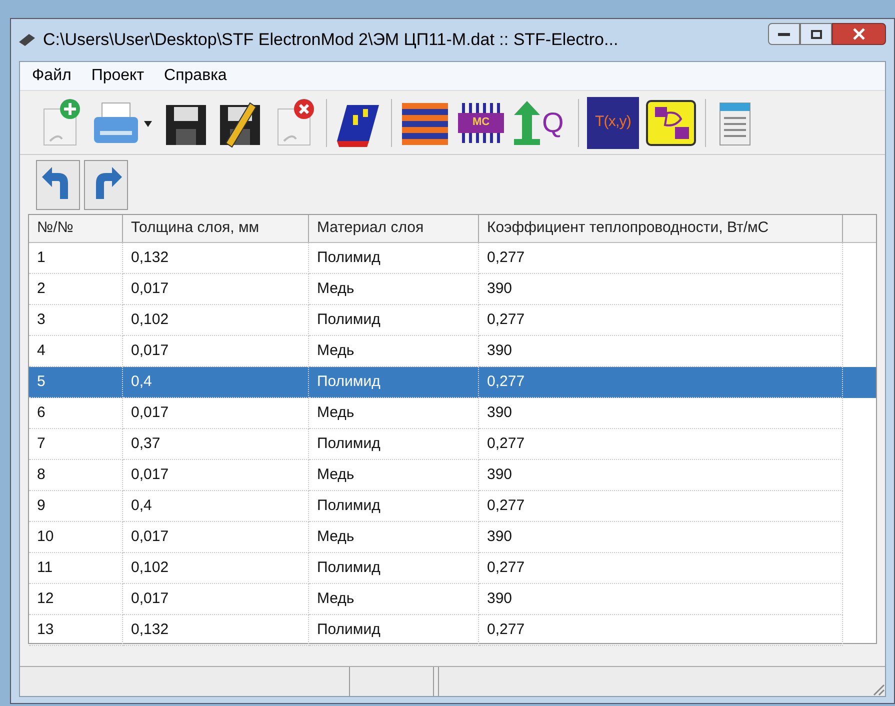 Image resolution: width=895 pixels, height=706 pixels. I want to click on toolbar-button: Q, so click(541, 122).